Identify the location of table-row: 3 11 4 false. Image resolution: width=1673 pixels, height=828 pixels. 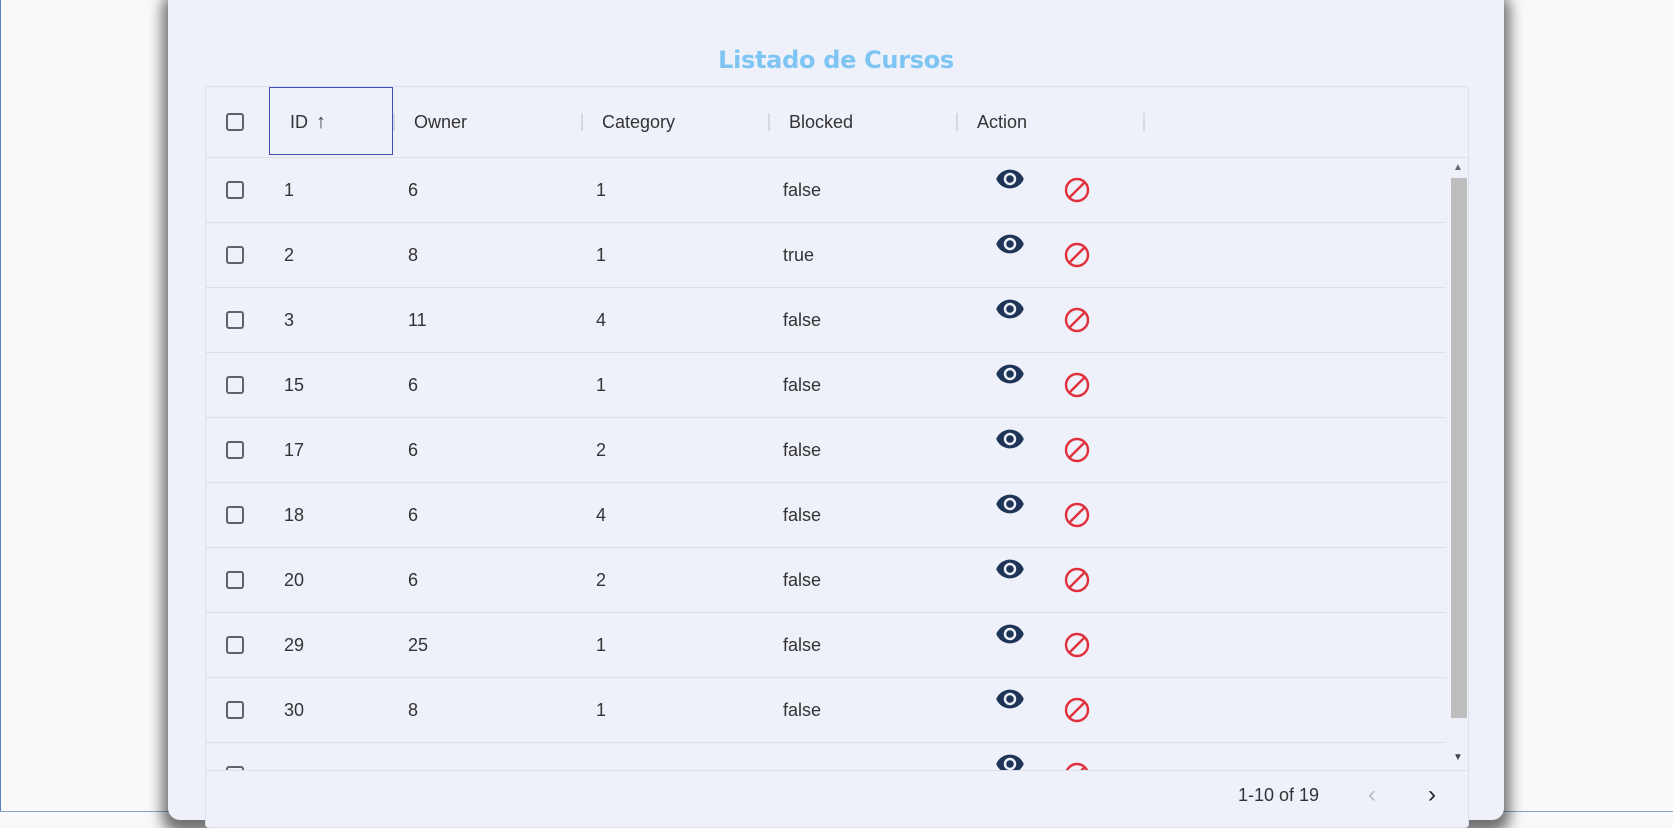
(826, 320).